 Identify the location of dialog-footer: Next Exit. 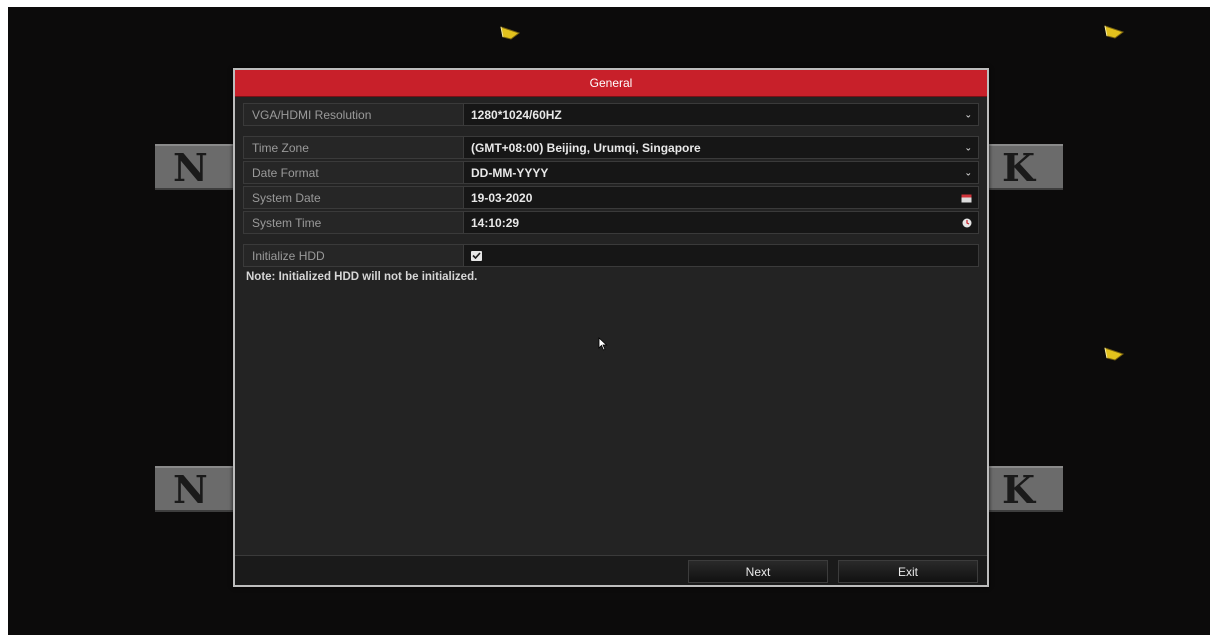
(611, 570).